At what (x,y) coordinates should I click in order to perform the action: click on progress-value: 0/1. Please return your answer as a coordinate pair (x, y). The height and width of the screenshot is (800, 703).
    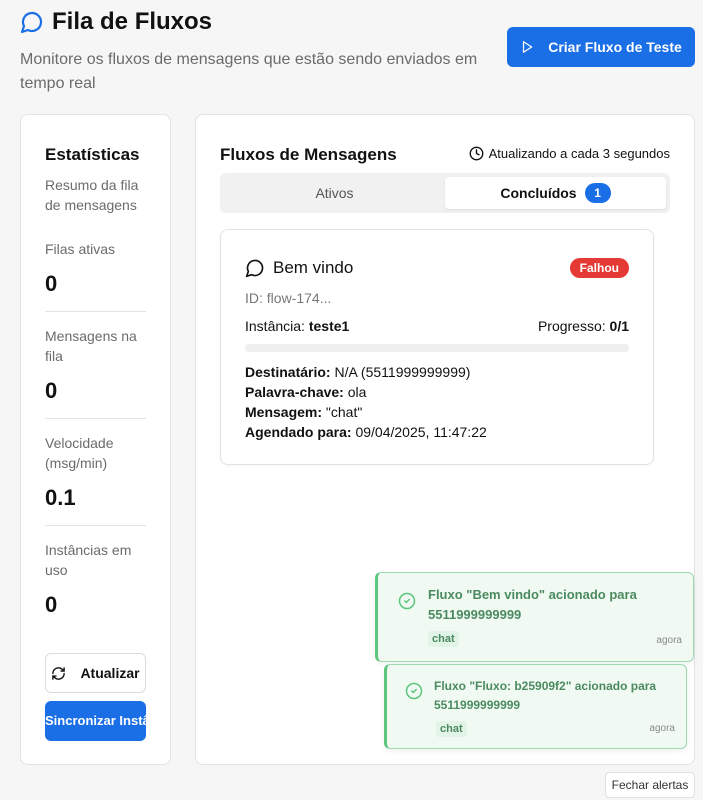
    Looking at the image, I should click on (619, 326).